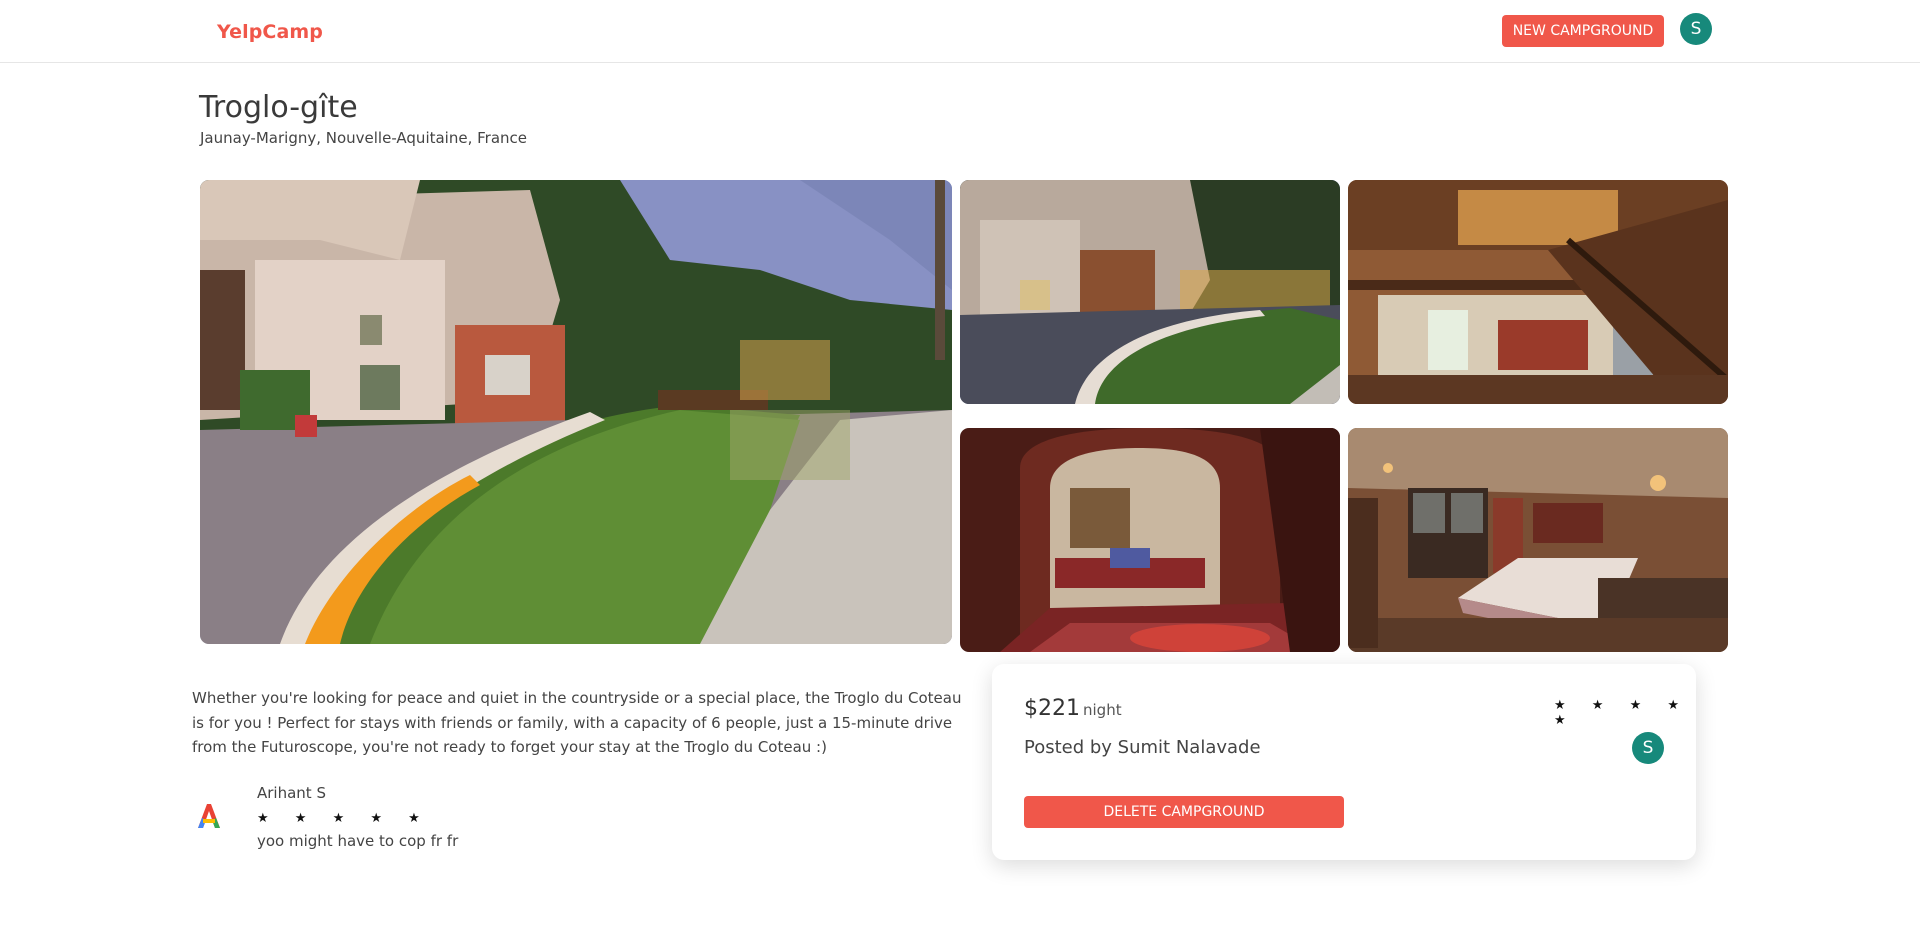 The height and width of the screenshot is (946, 1920). What do you see at coordinates (1622, 713) in the screenshot?
I see `rating-stars: ★ ★ ★ ★ ★` at bounding box center [1622, 713].